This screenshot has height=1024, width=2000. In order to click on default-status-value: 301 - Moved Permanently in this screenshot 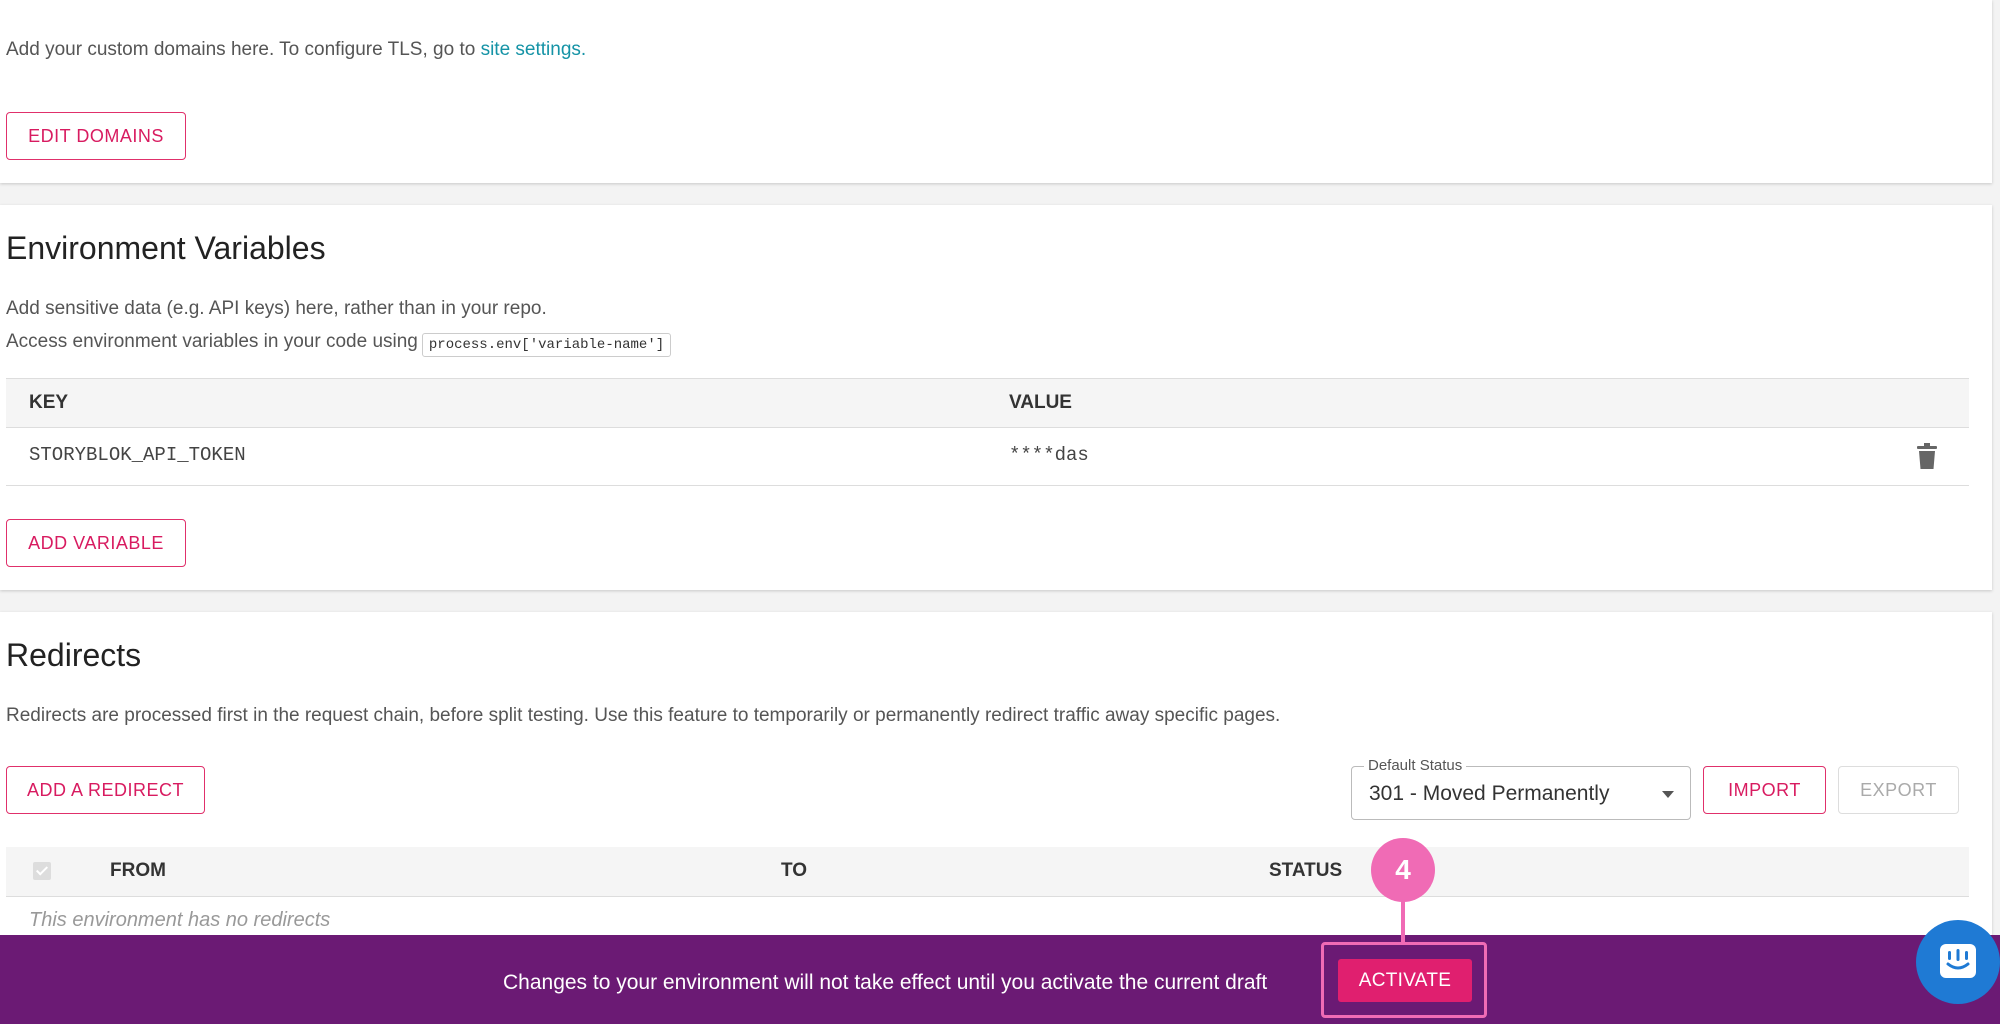, I will do `click(1489, 793)`.